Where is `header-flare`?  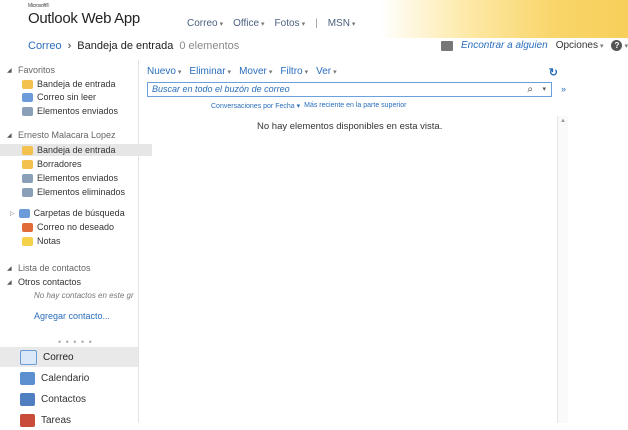 header-flare is located at coordinates (504, 19).